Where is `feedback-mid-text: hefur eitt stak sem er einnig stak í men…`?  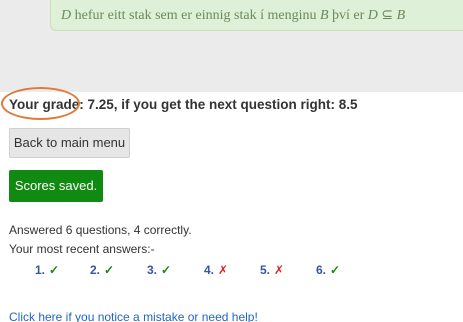 feedback-mid-text: hefur eitt stak sem er einnig stak í men… is located at coordinates (195, 15).